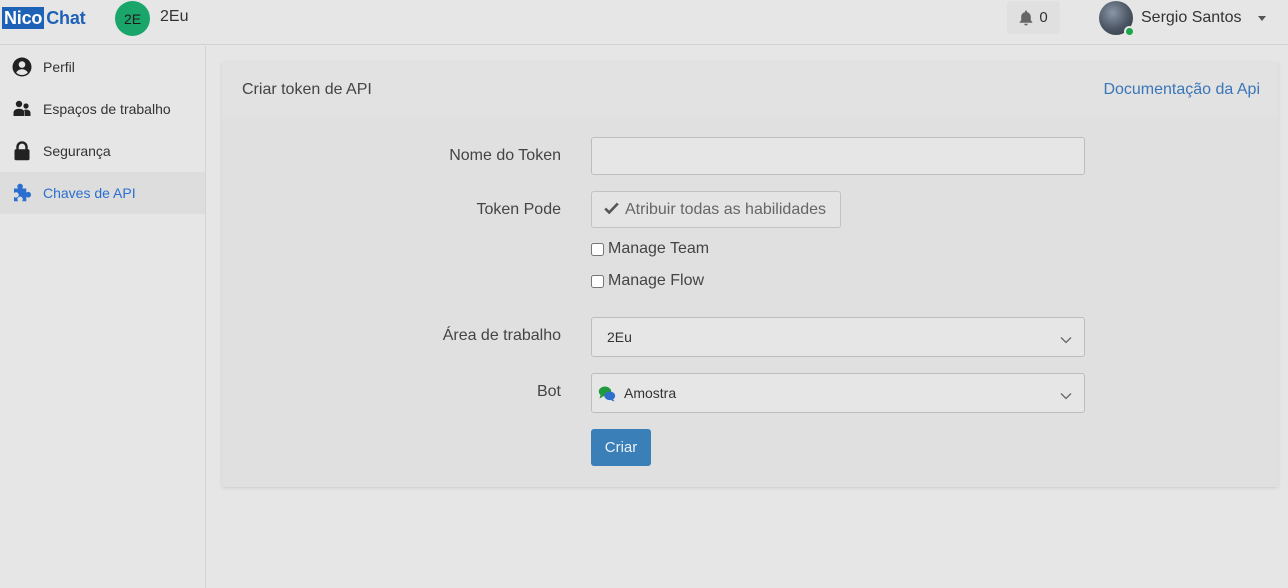 The height and width of the screenshot is (588, 1288). What do you see at coordinates (548, 391) in the screenshot?
I see `bot-label: Bot` at bounding box center [548, 391].